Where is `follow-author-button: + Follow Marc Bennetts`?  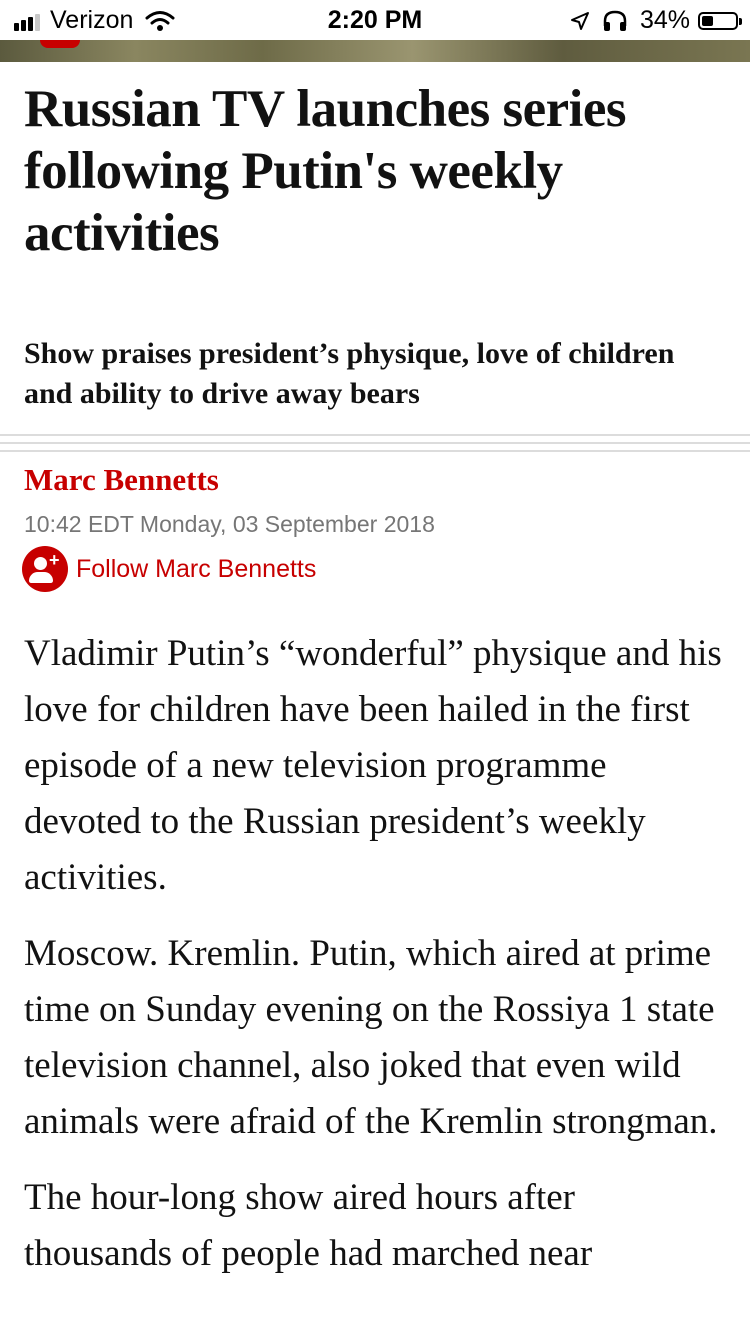
follow-author-button: + Follow Marc Bennetts is located at coordinates (169, 569).